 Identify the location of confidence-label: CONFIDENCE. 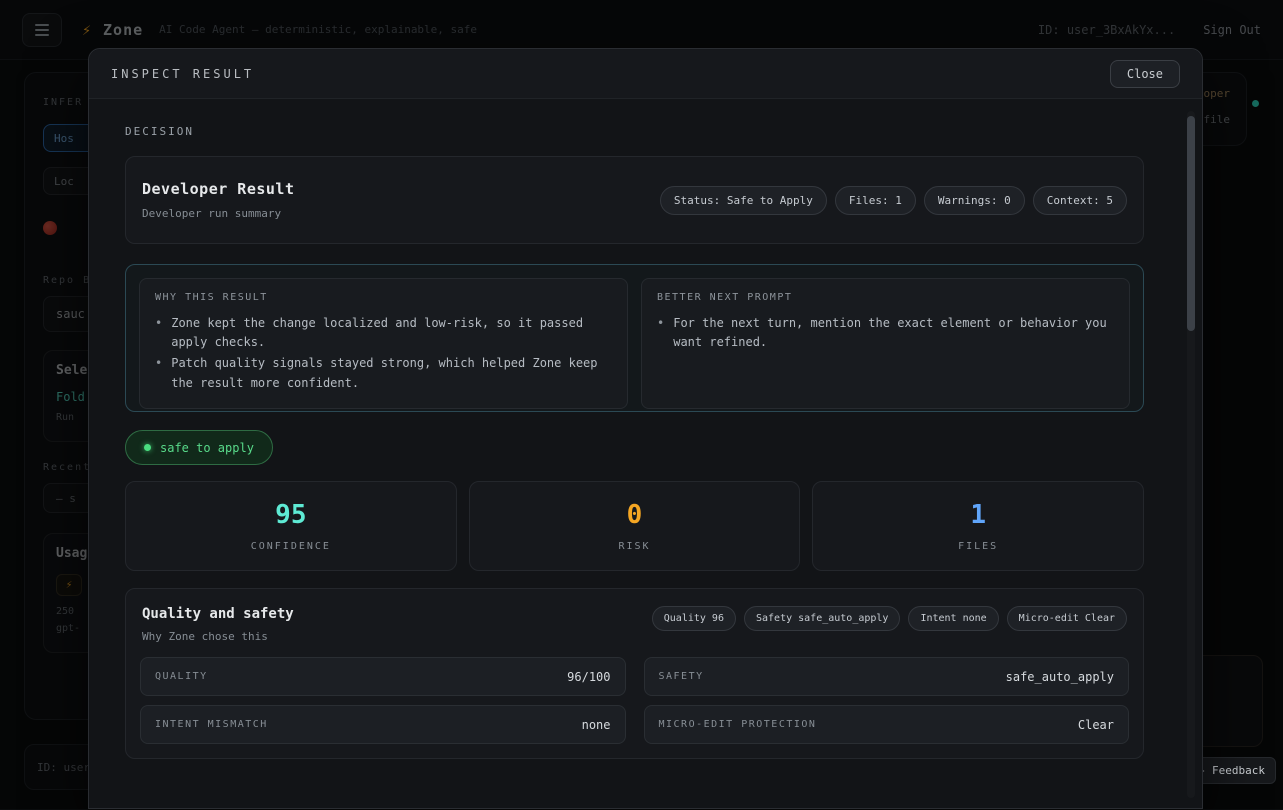
(290, 546).